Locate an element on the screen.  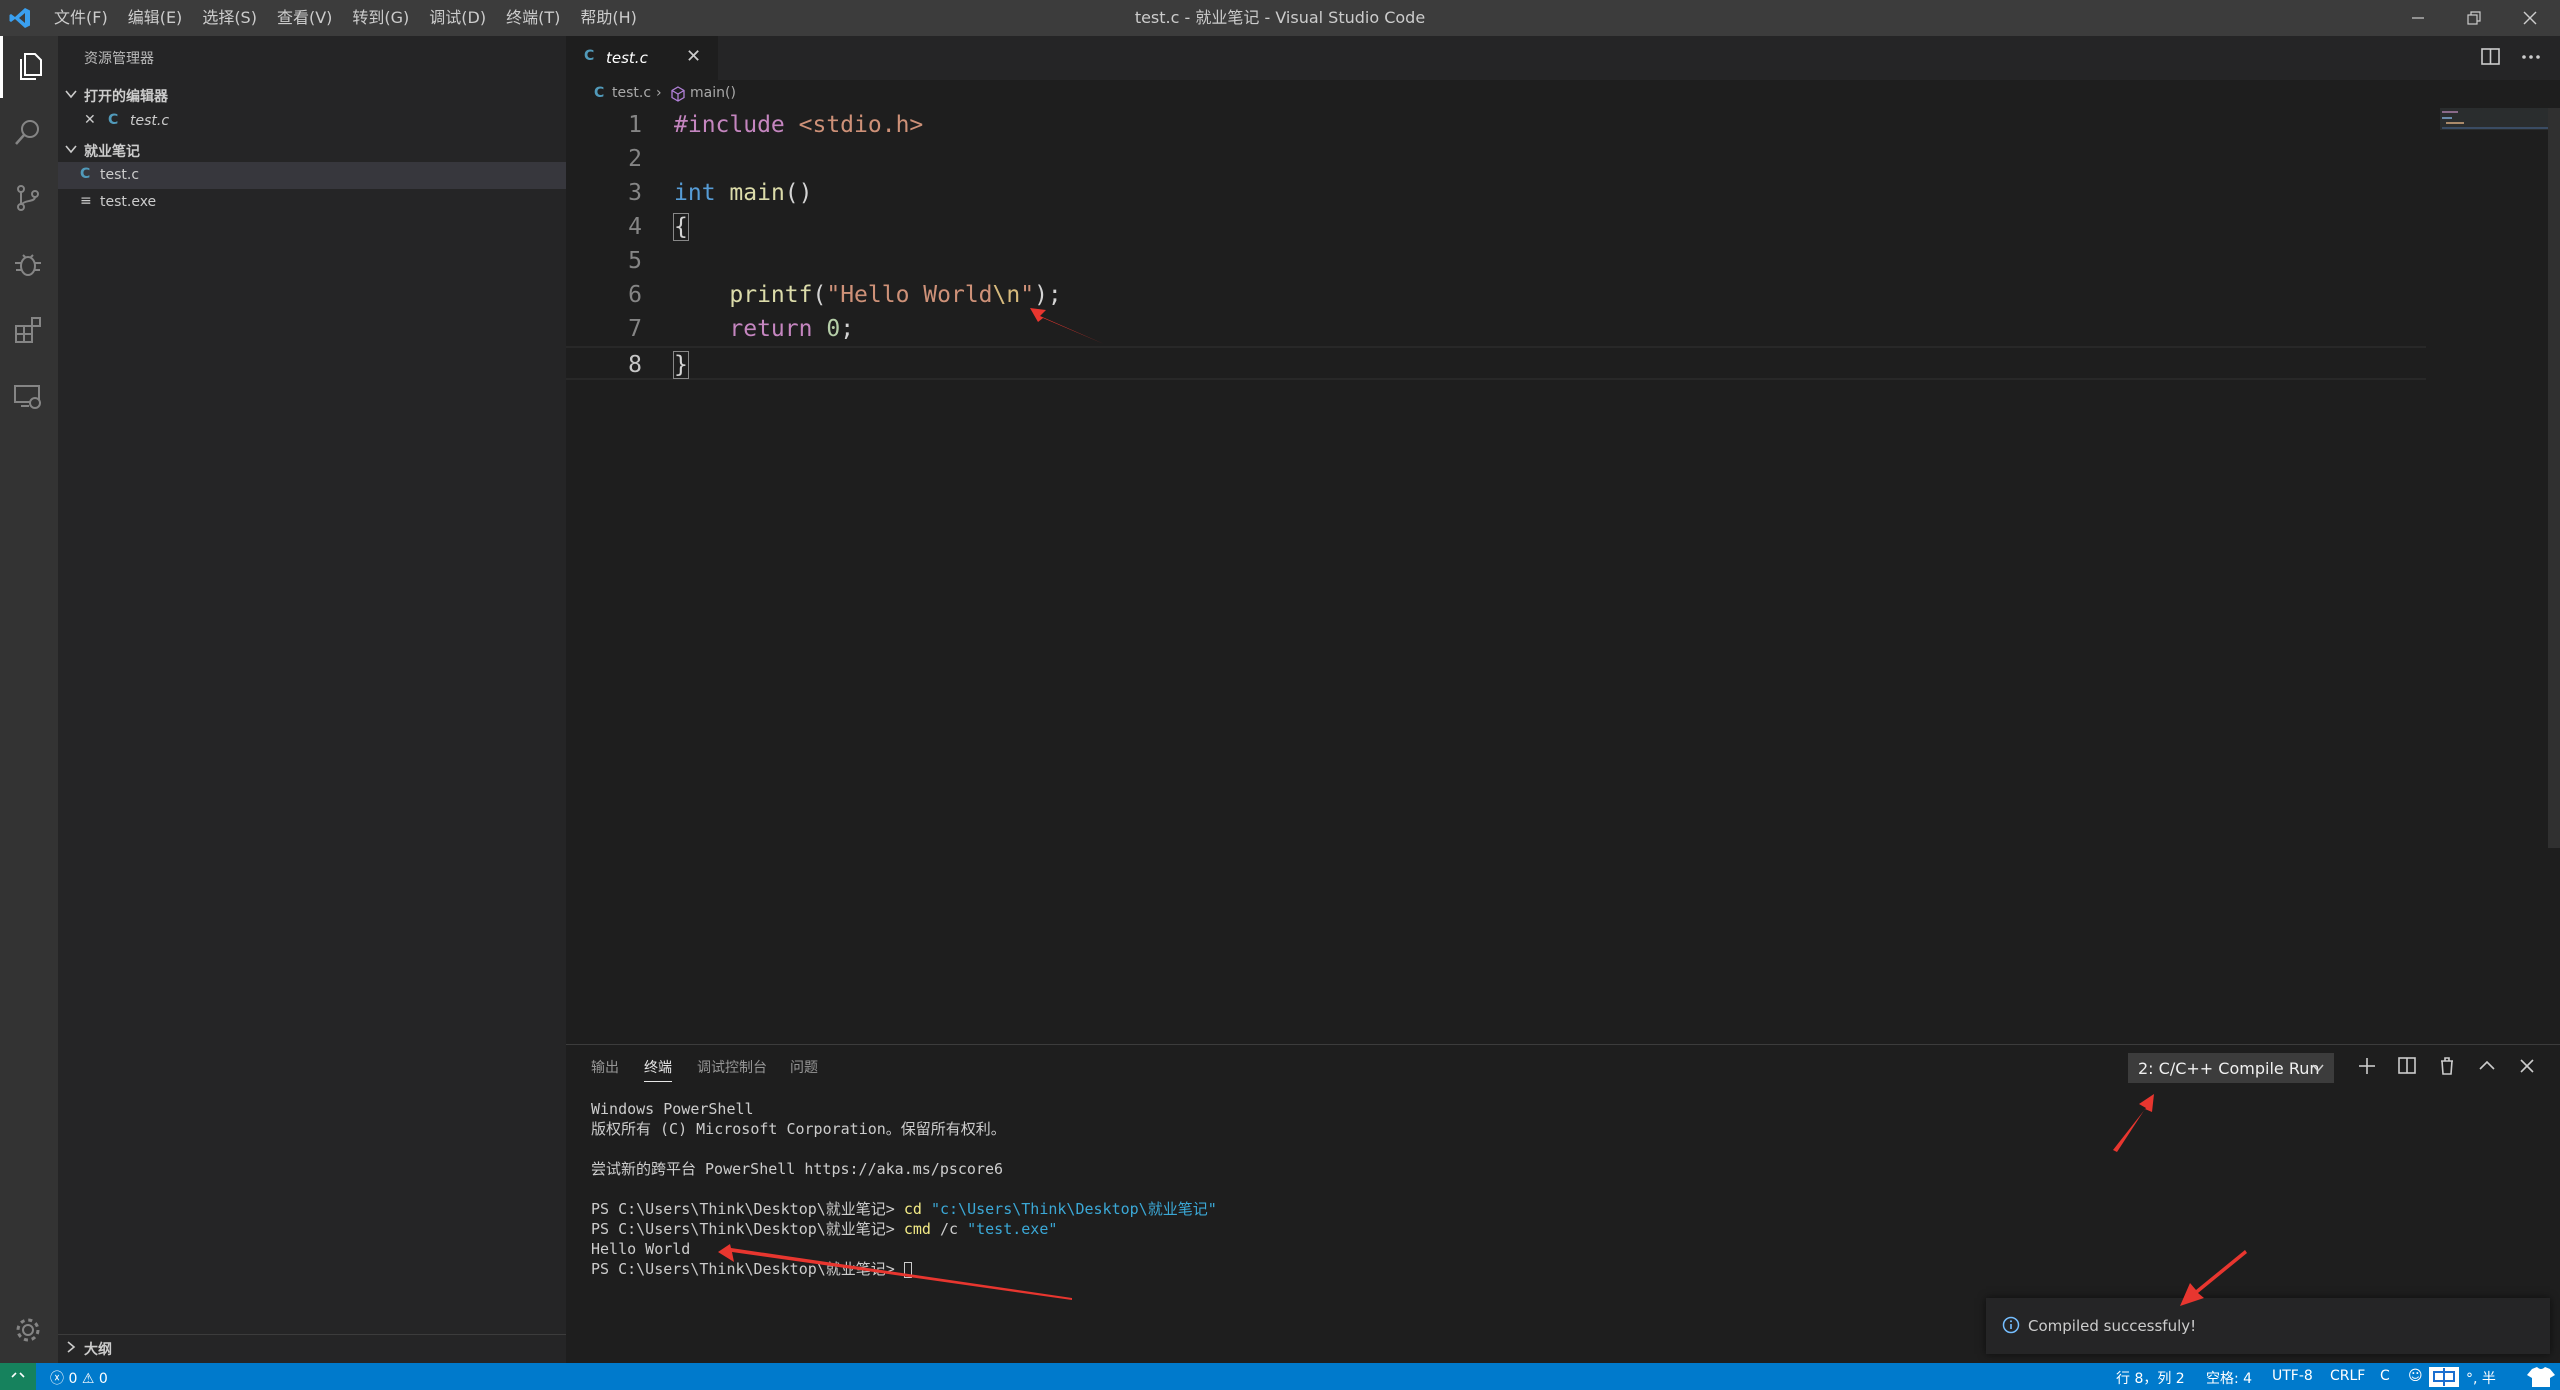
ime-chinese-icon is located at coordinates (2444, 1377).